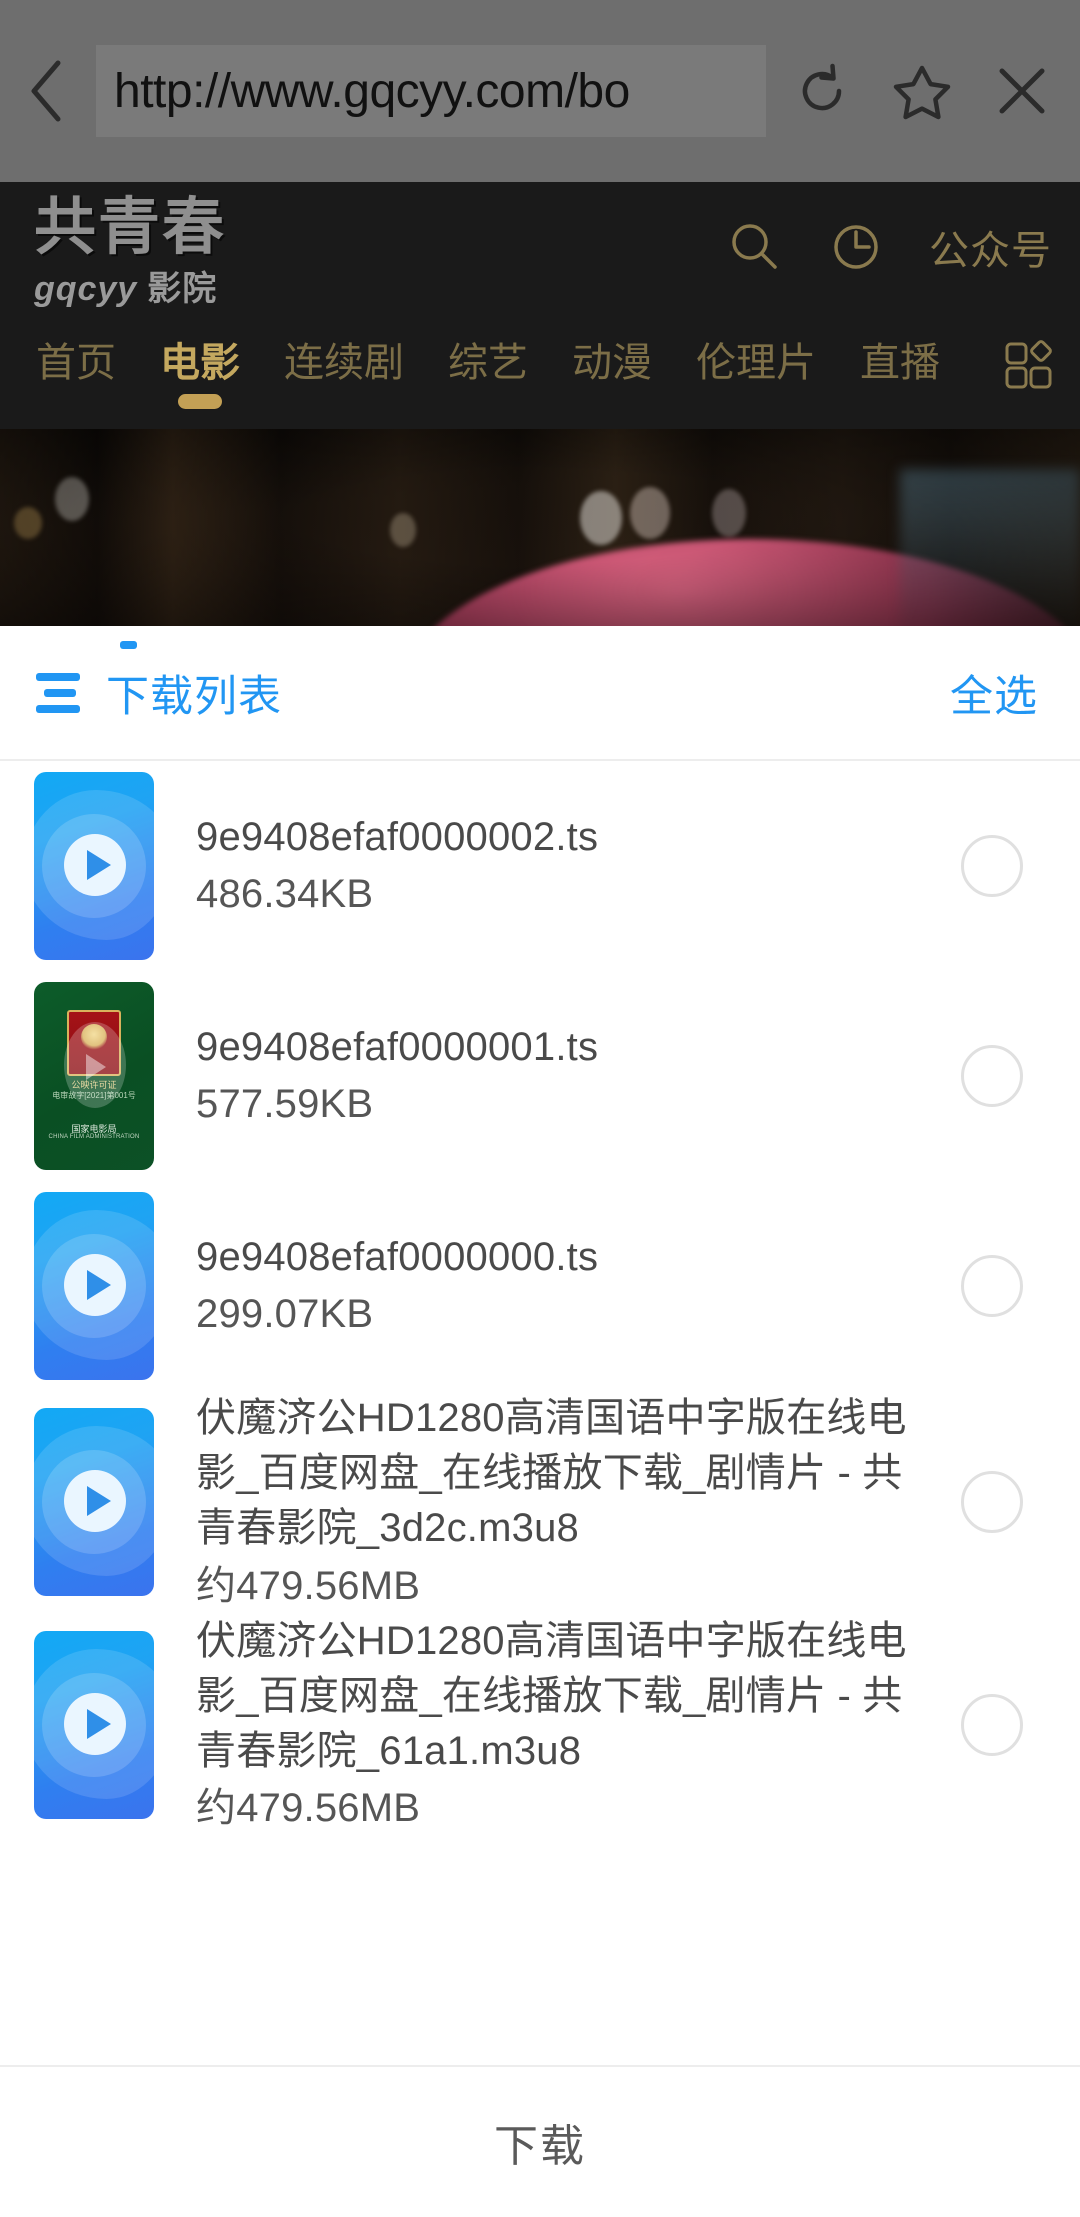  I want to click on download-list-title: 下载列表, so click(194, 696).